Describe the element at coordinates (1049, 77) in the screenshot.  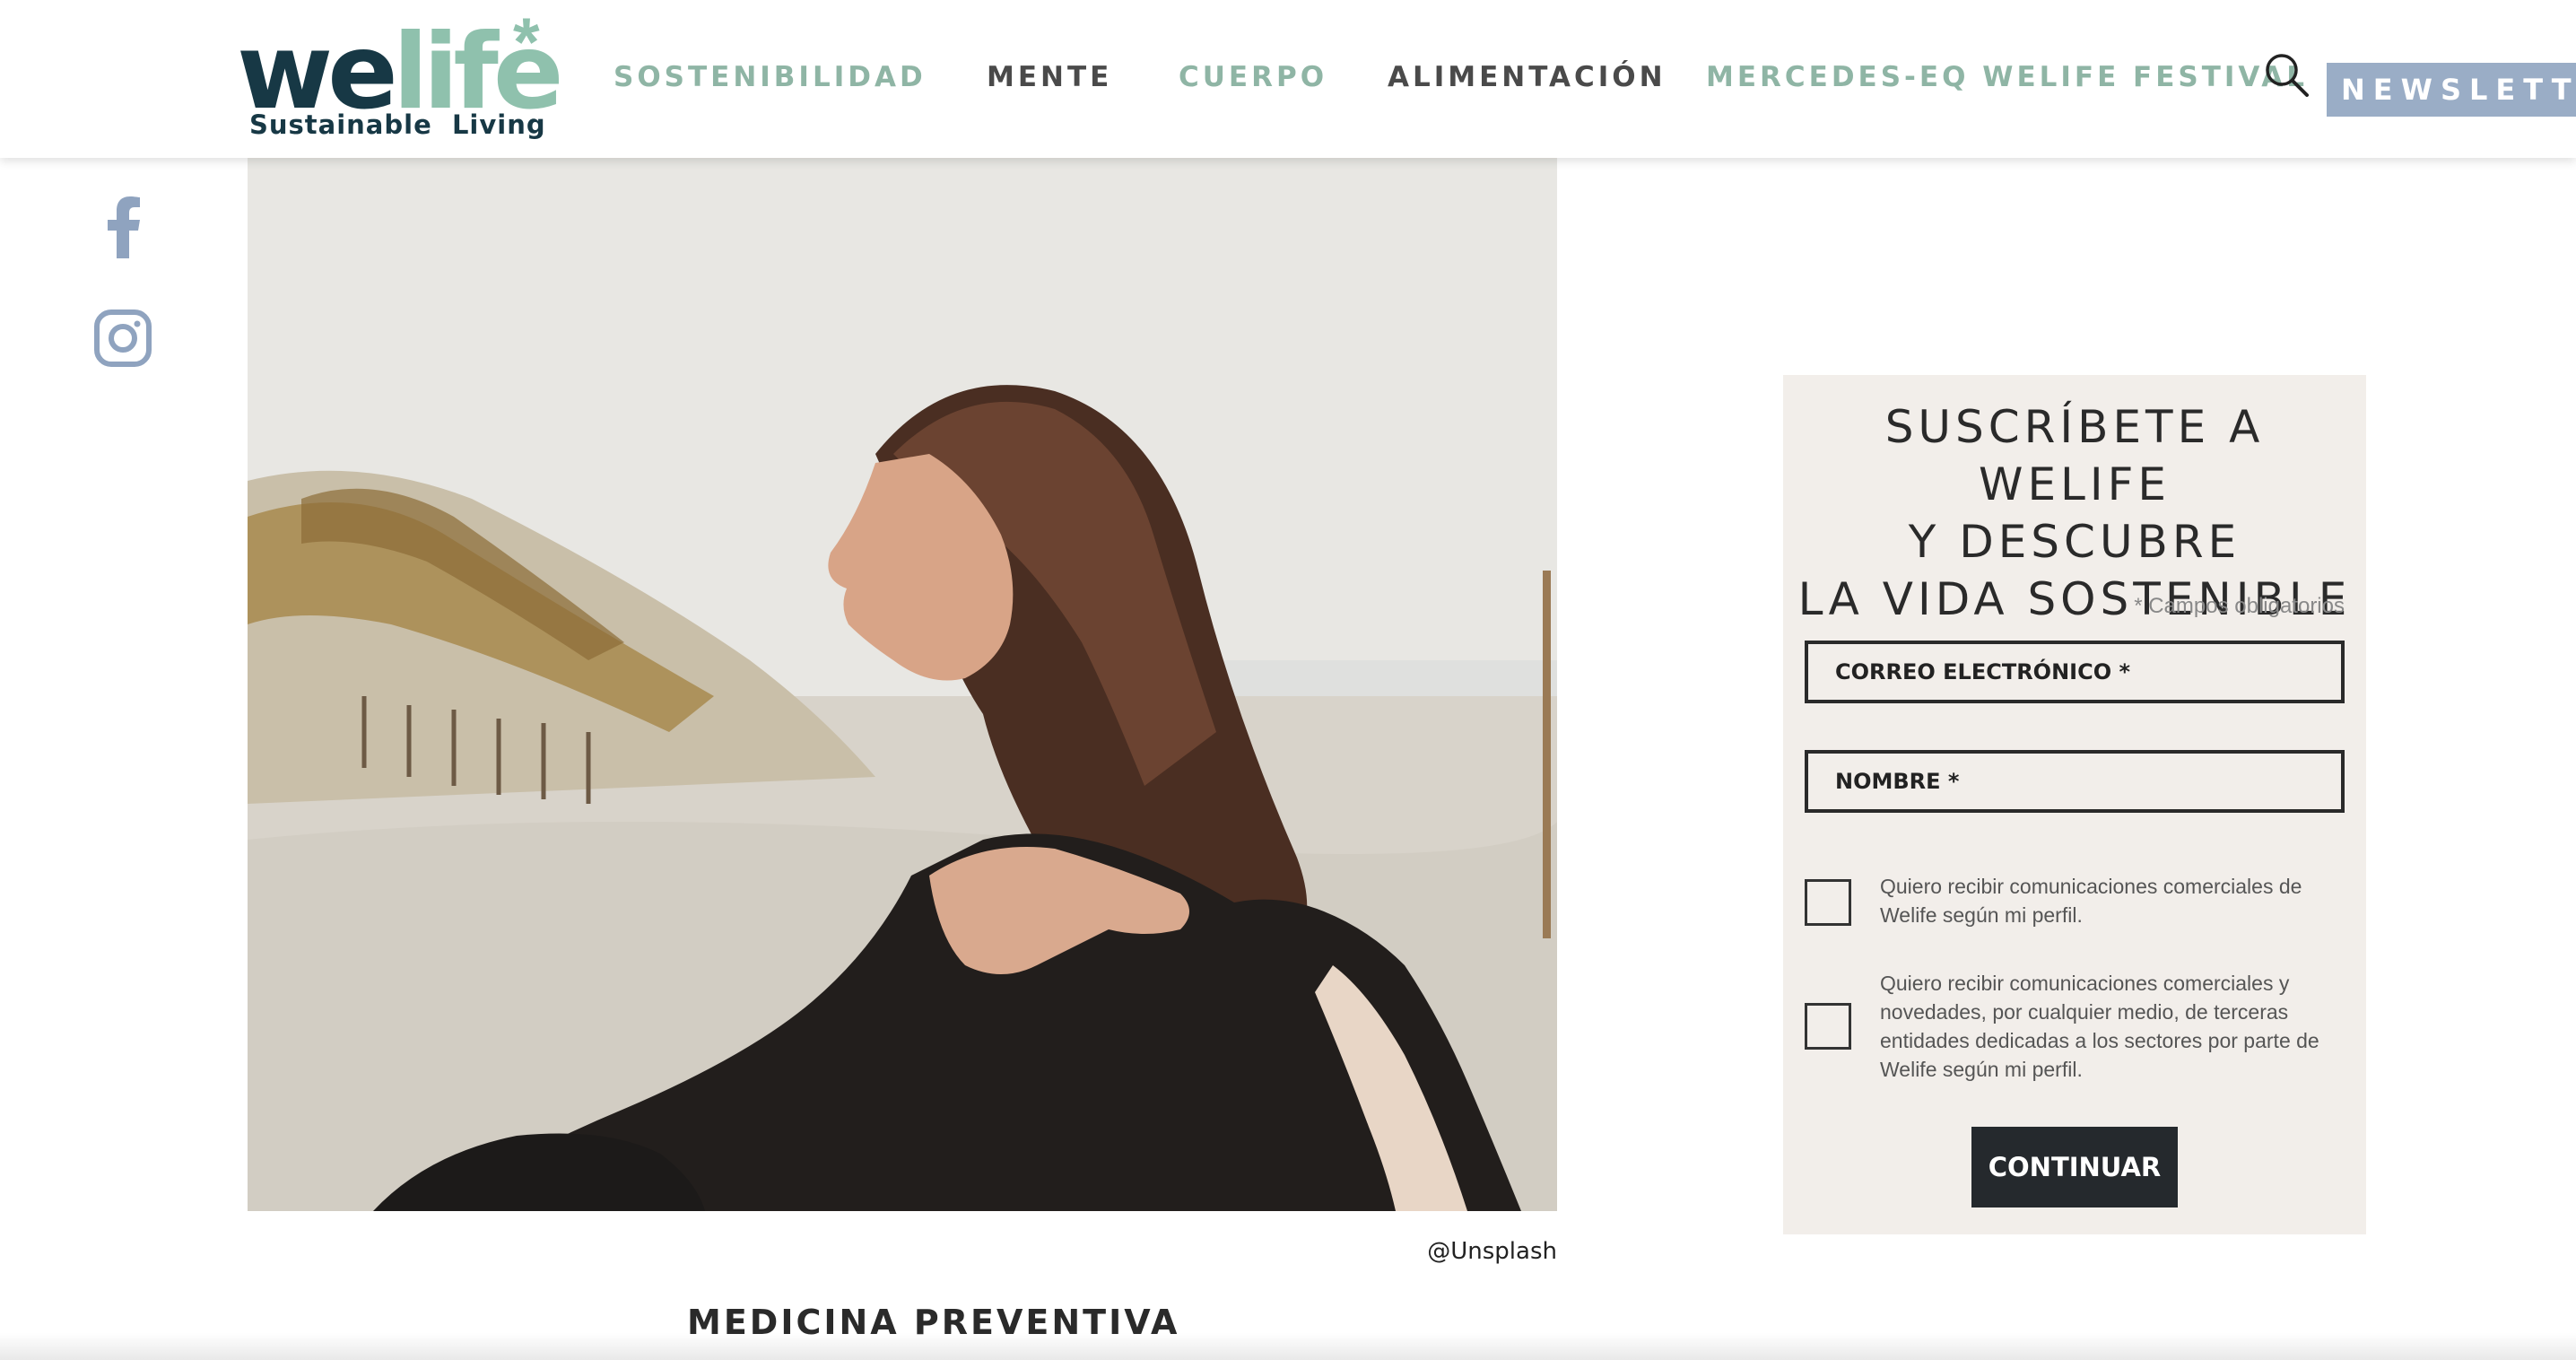
I see `nav-item-mente: MENTE` at that location.